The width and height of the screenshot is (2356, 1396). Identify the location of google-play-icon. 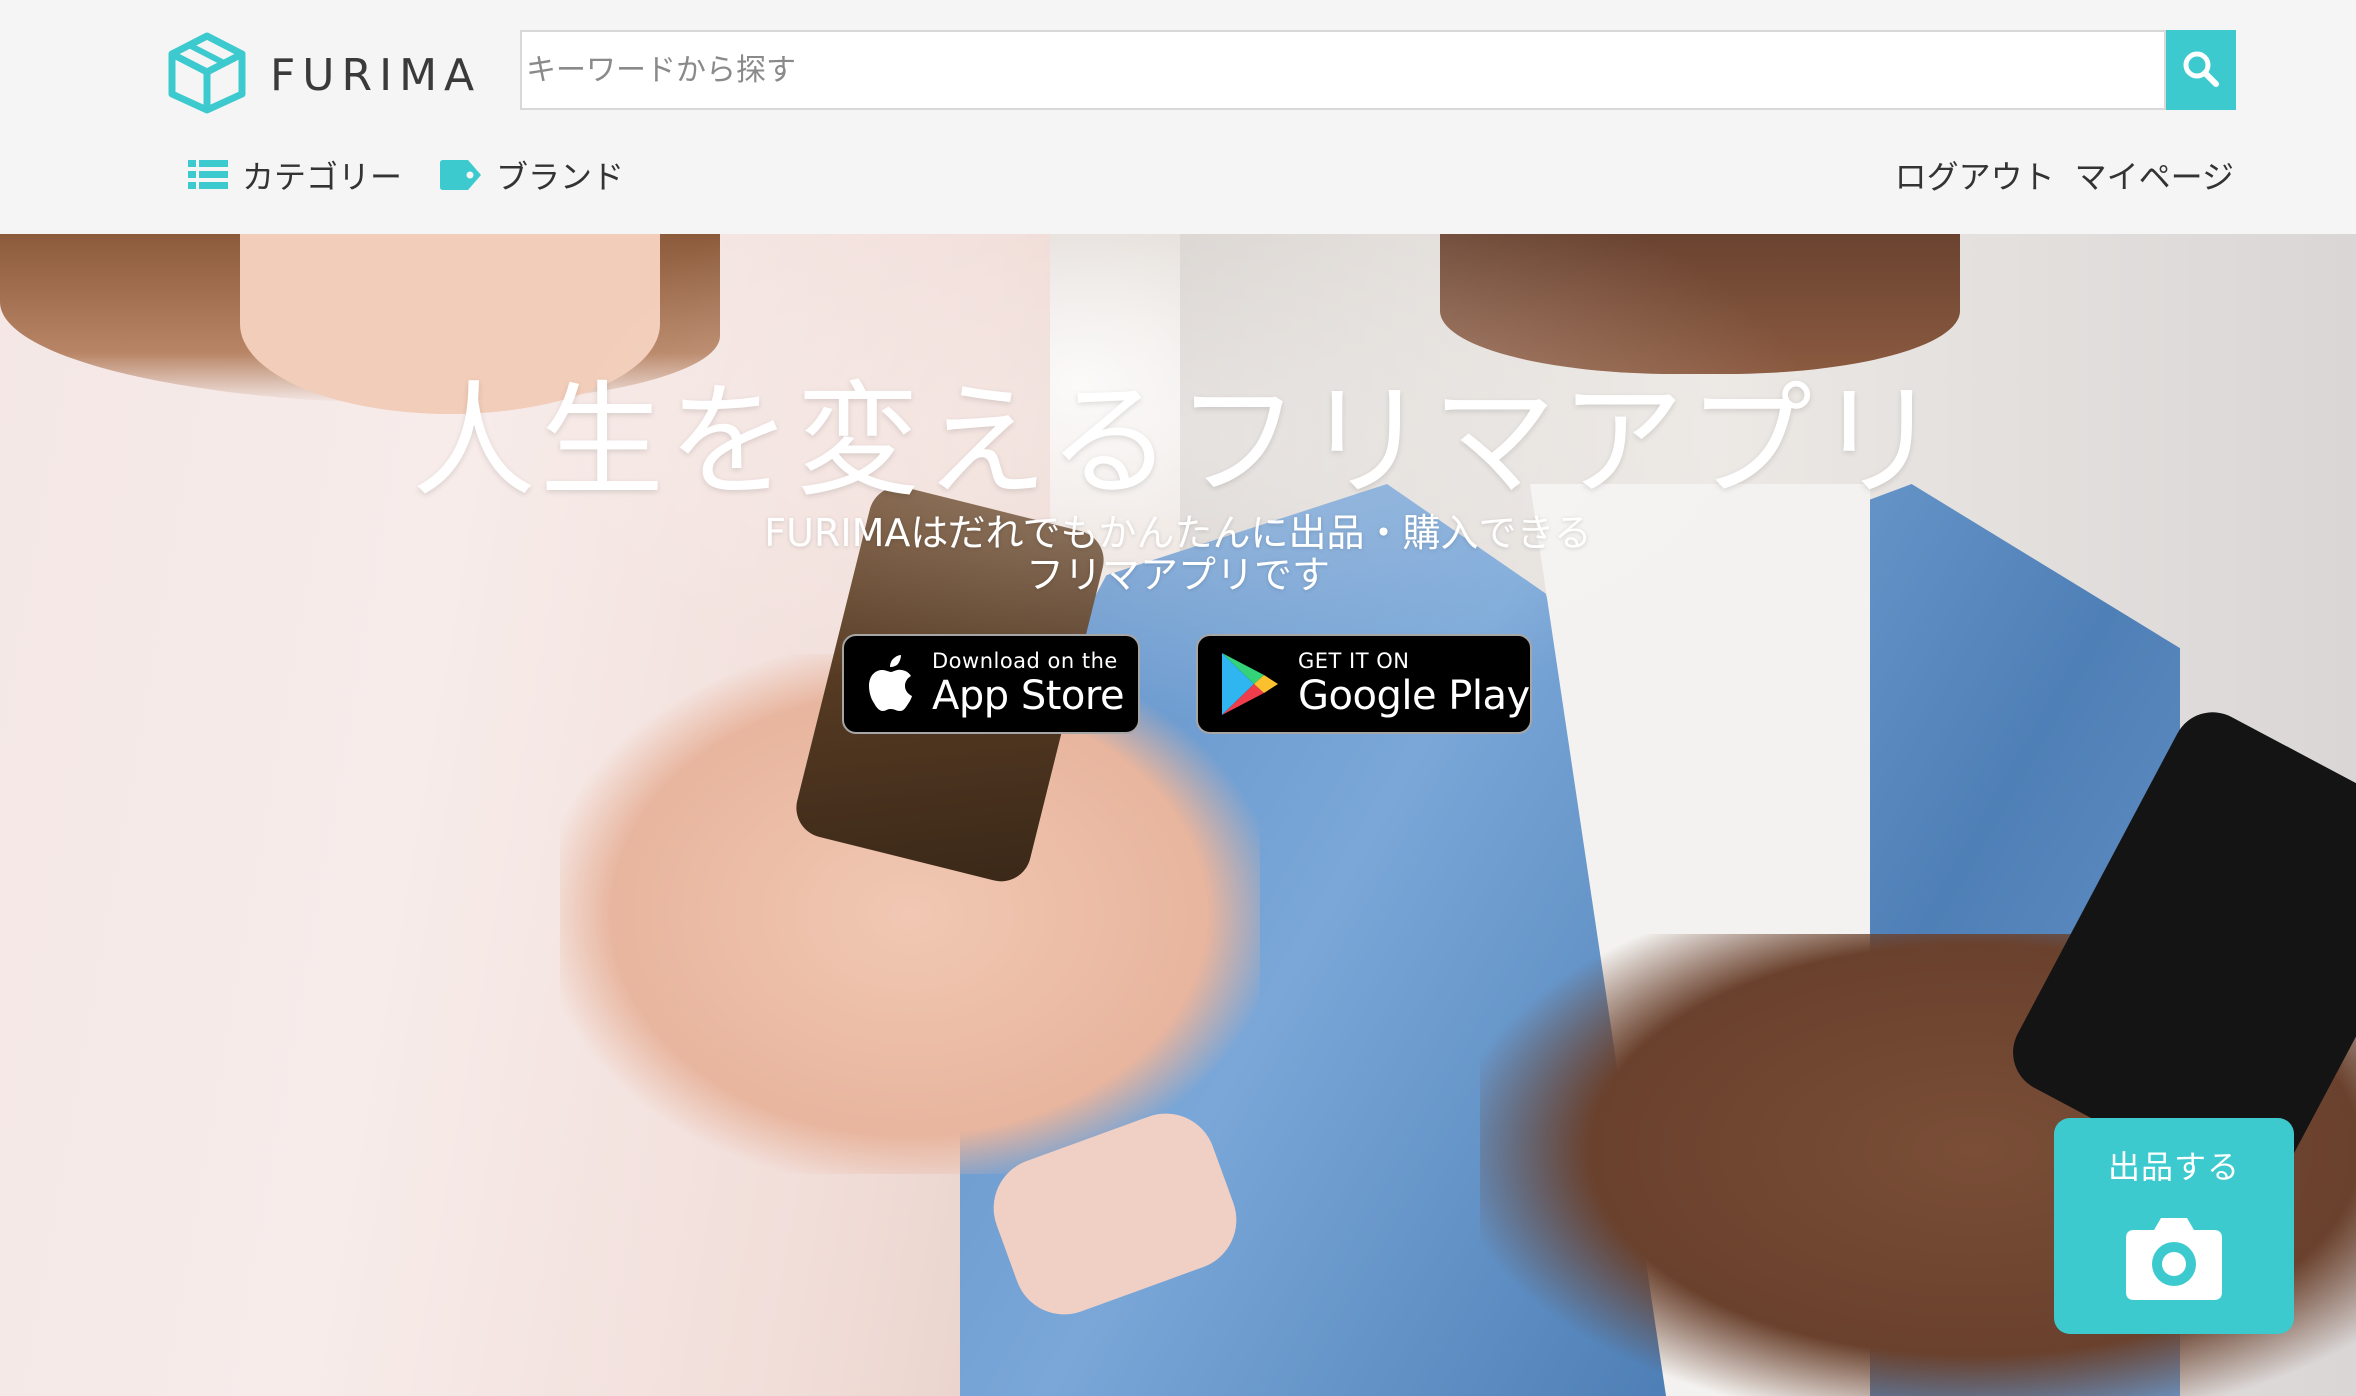
(1250, 684).